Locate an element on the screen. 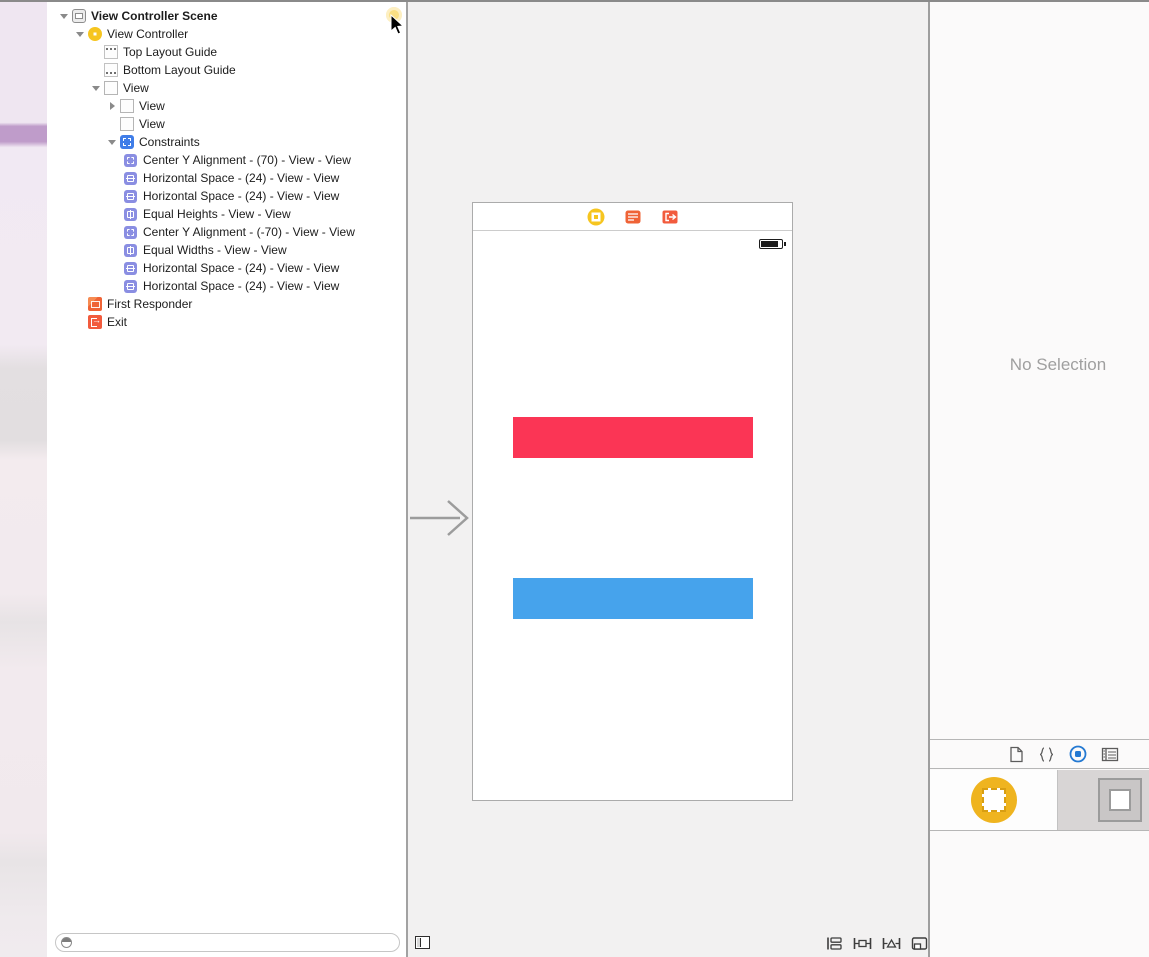 Image resolution: width=1149 pixels, height=957 pixels. auto-layout-button-bar is located at coordinates (877, 943).